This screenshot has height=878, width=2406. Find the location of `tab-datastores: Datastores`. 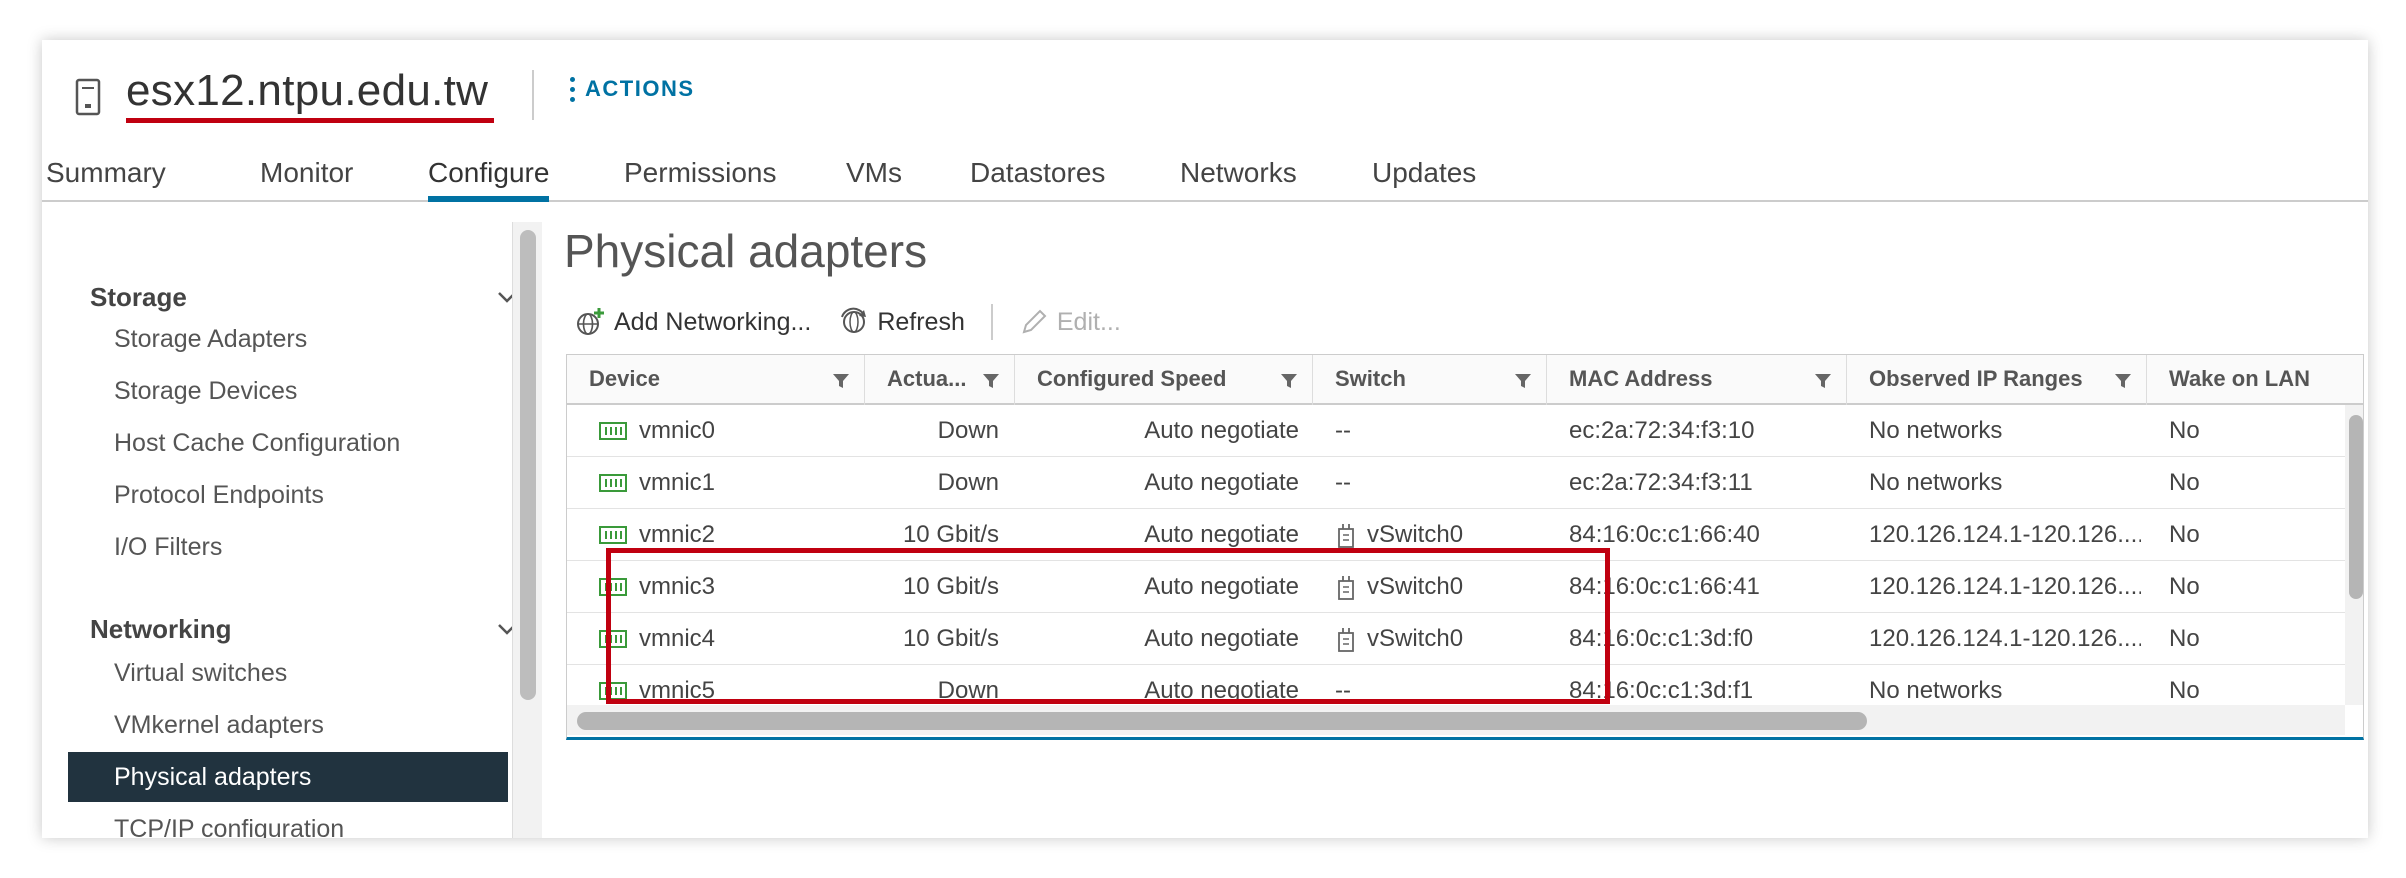

tab-datastores: Datastores is located at coordinates (1037, 177).